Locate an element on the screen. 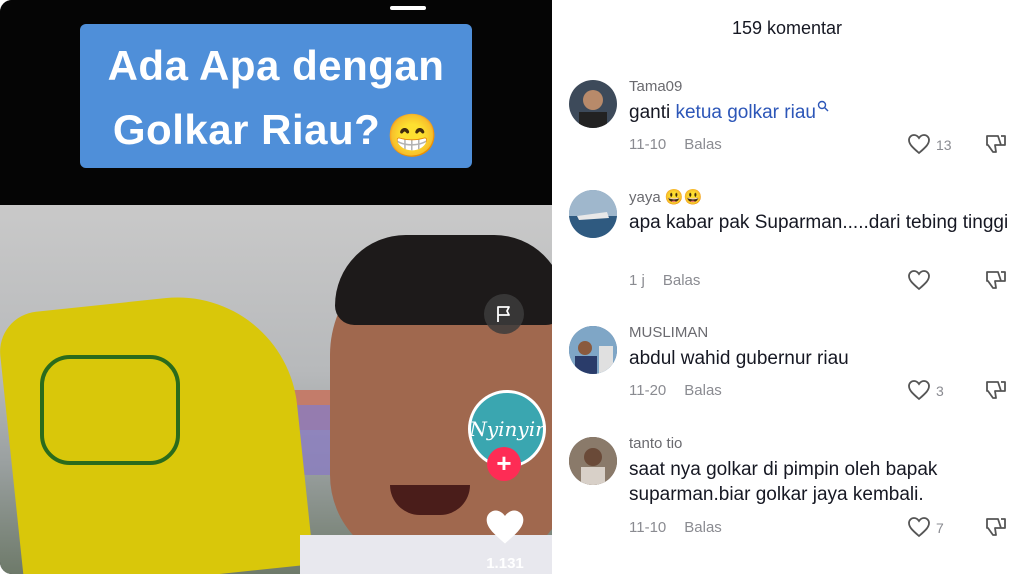 This screenshot has width=1024, height=574. creator-avatar-text: Nyinyir is located at coordinates (507, 429).